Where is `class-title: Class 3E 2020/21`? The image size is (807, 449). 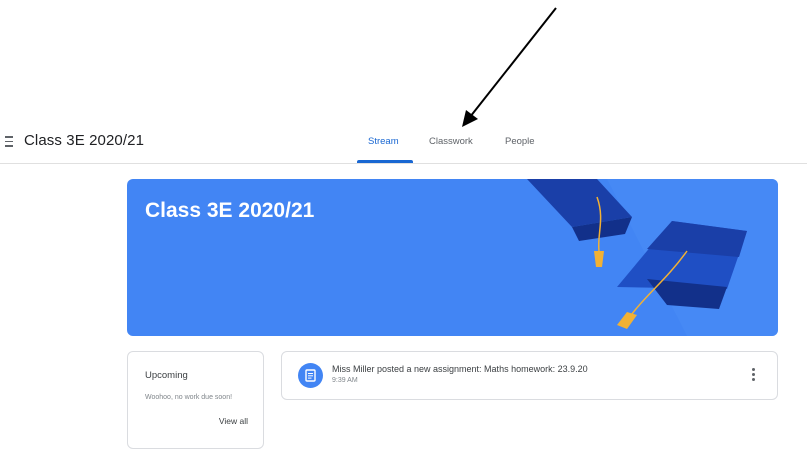 class-title: Class 3E 2020/21 is located at coordinates (84, 140).